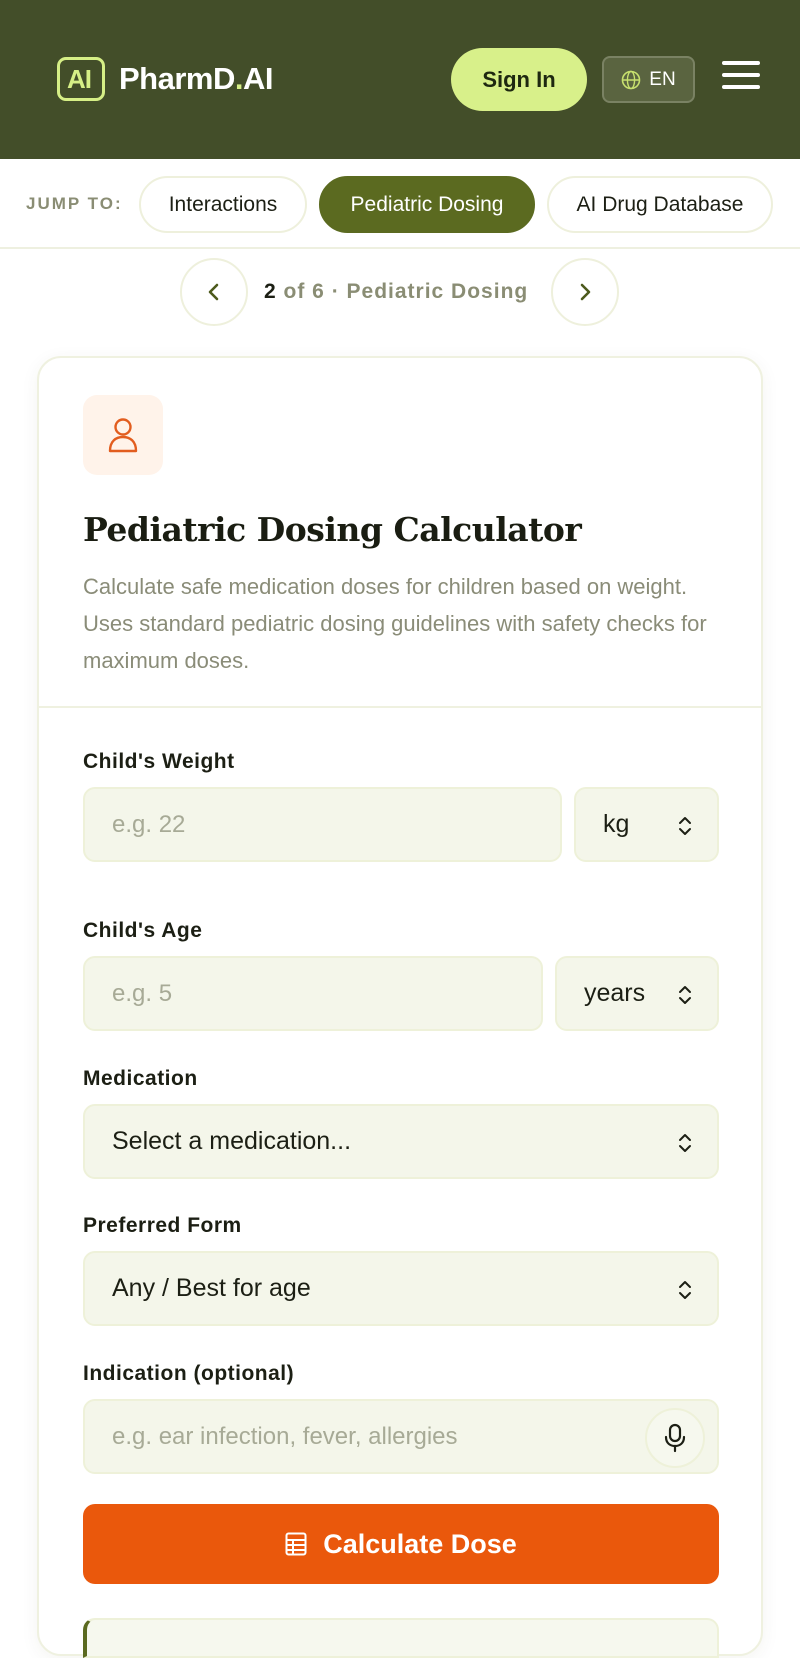 The image size is (800, 1658). Describe the element at coordinates (322, 824) in the screenshot. I see `weight-input: e.g. 22` at that location.